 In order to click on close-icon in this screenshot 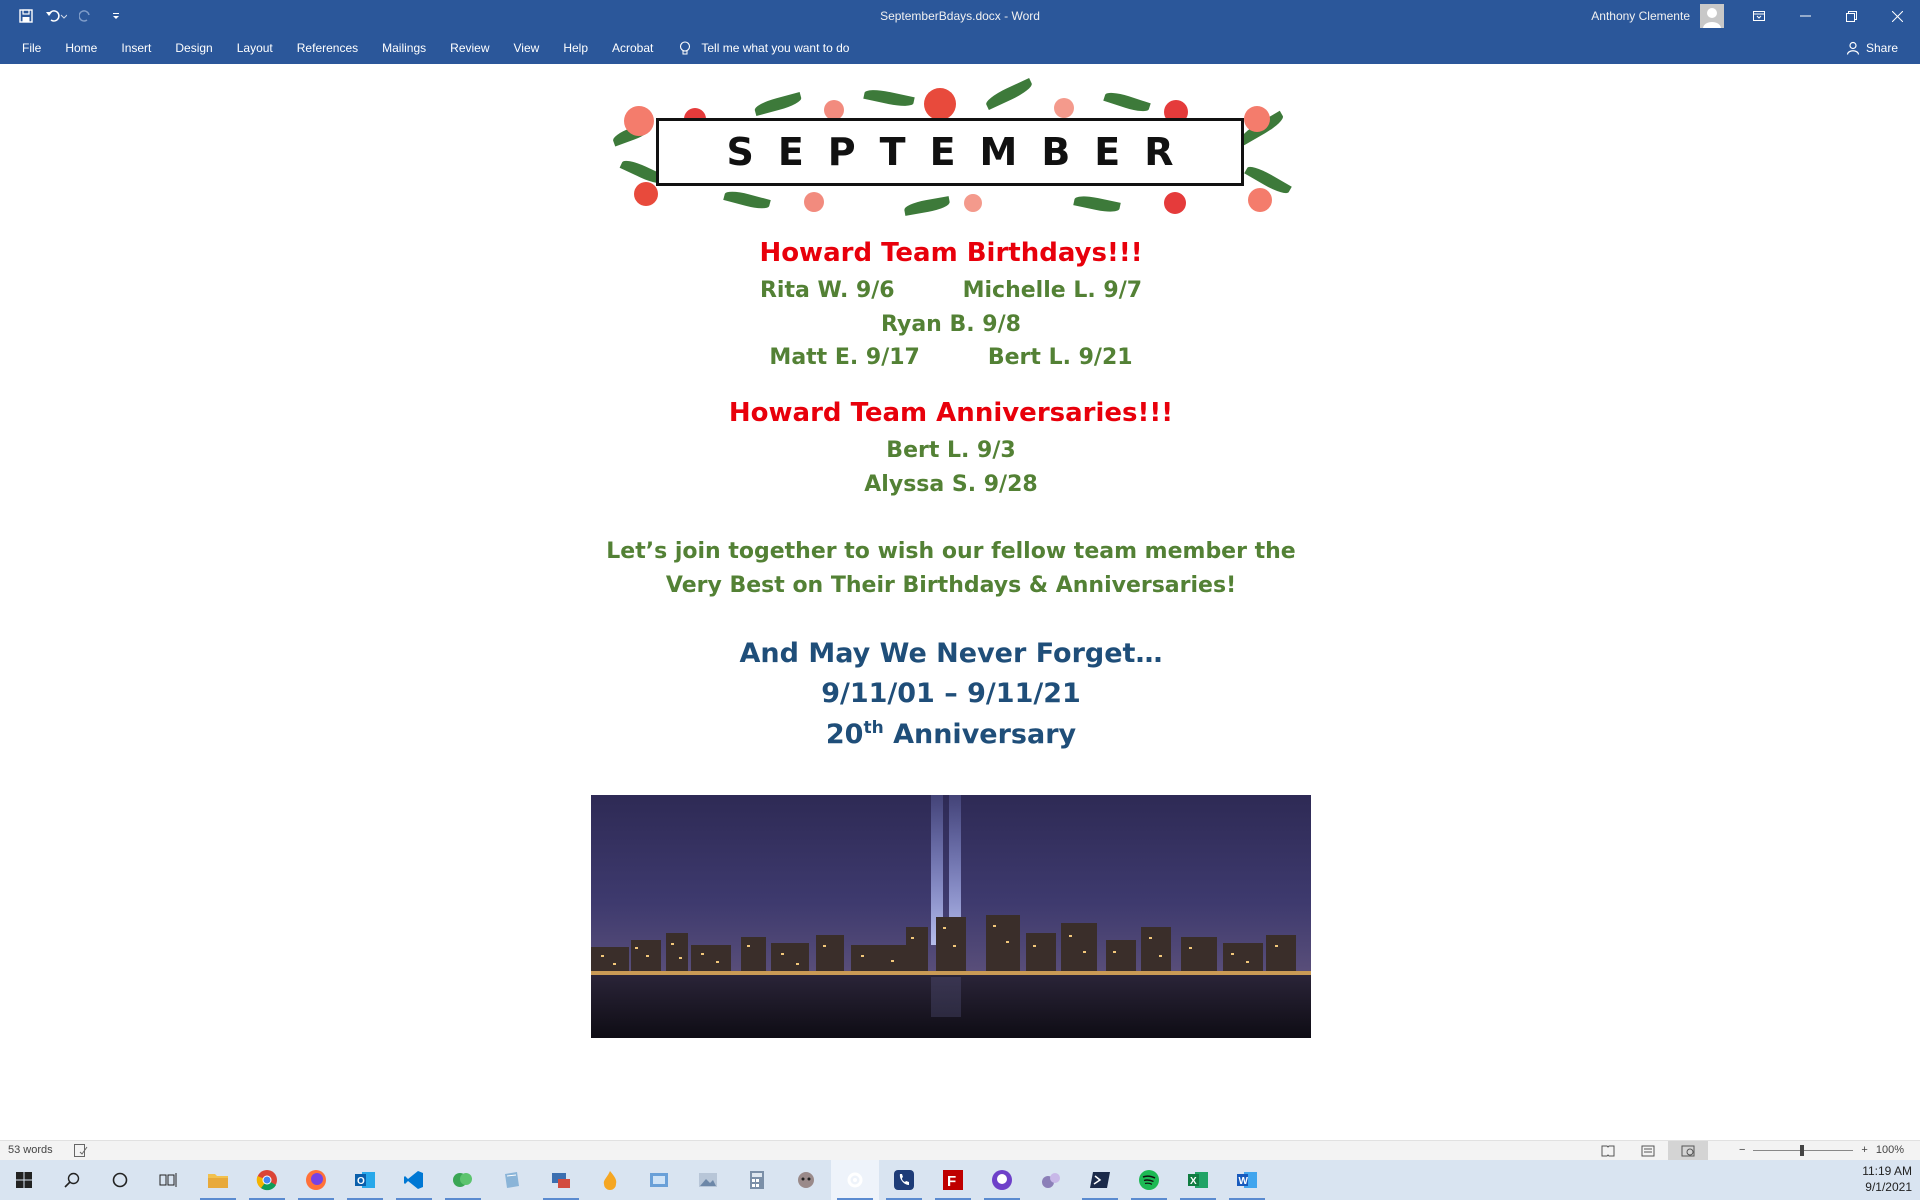, I will do `click(1897, 16)`.